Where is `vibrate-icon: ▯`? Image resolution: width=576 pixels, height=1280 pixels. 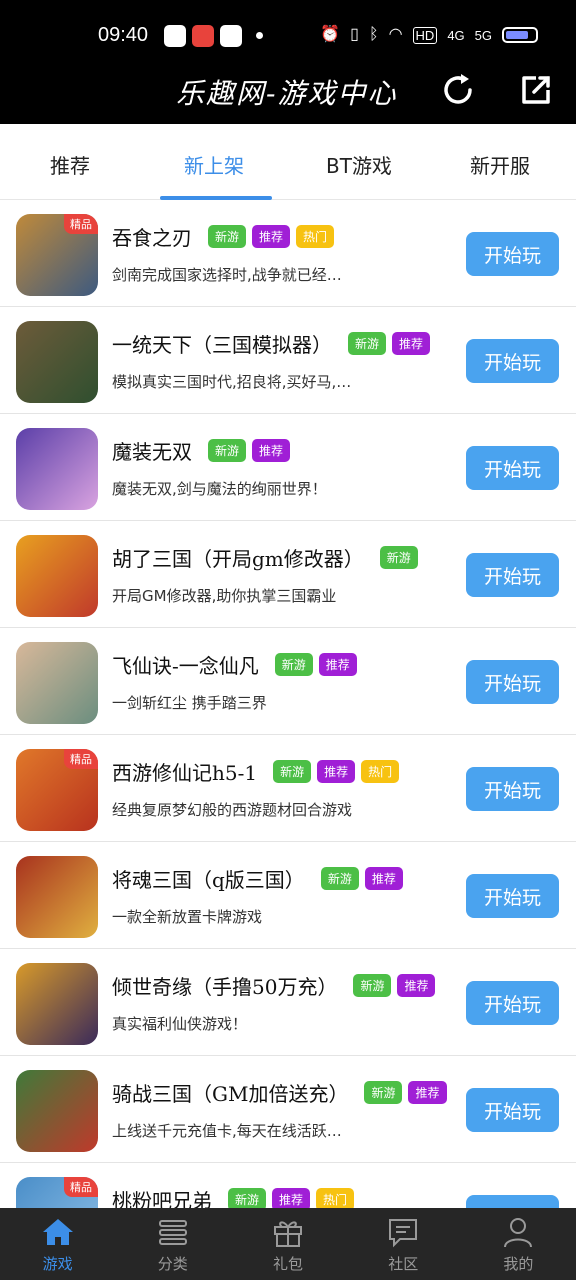 vibrate-icon: ▯ is located at coordinates (354, 34).